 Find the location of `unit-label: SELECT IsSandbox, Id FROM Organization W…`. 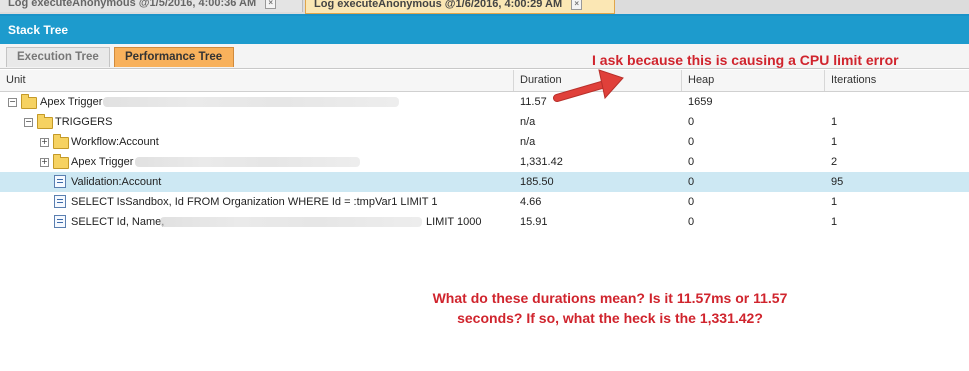

unit-label: SELECT IsSandbox, Id FROM Organization W… is located at coordinates (254, 202).